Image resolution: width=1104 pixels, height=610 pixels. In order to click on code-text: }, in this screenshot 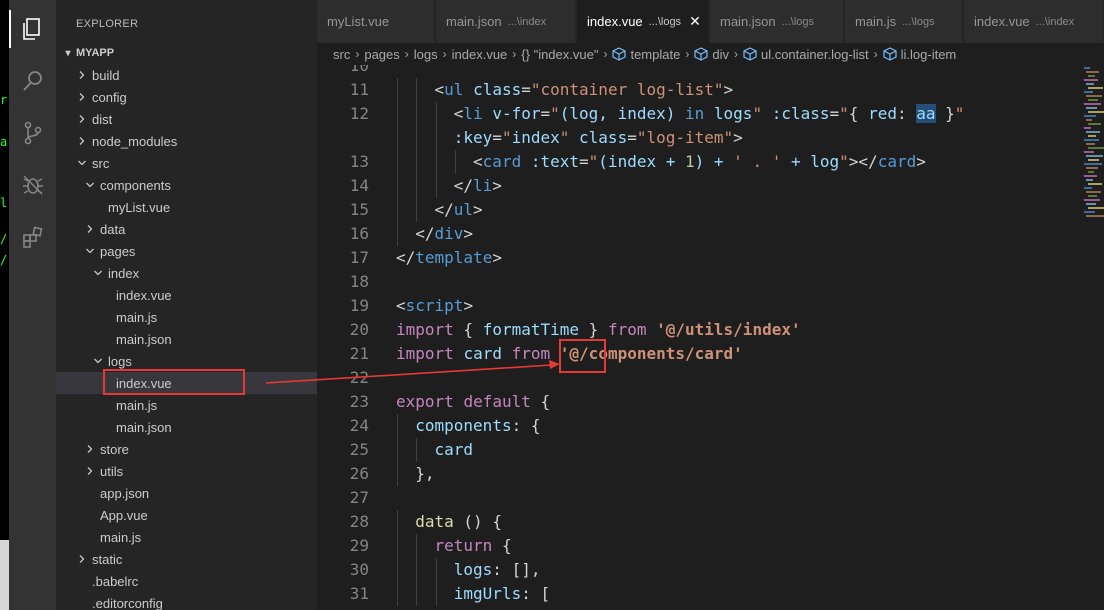, I will do `click(424, 474)`.